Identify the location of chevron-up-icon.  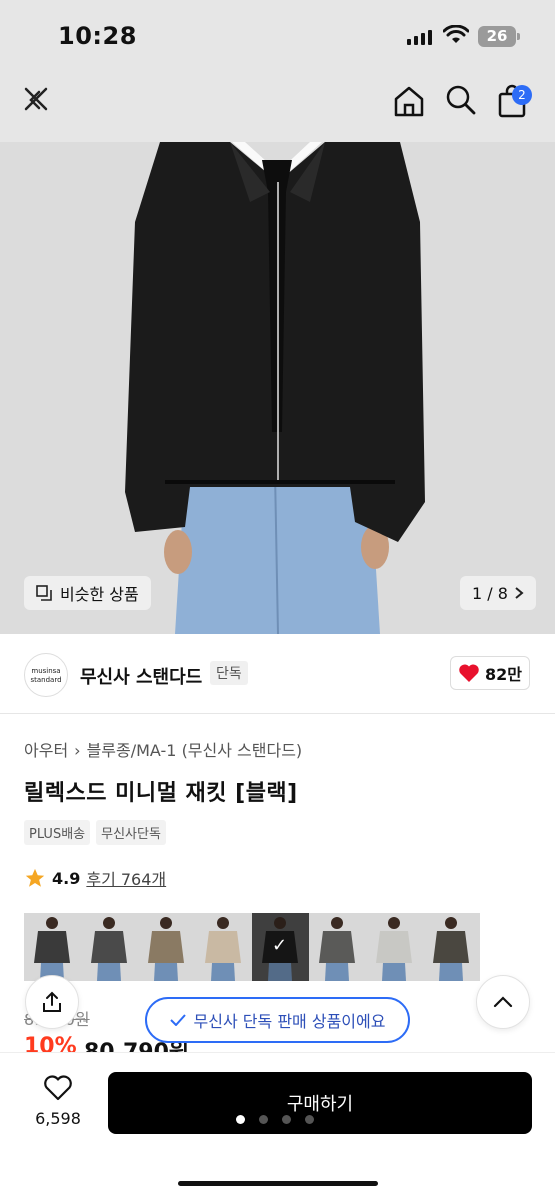
(503, 1002).